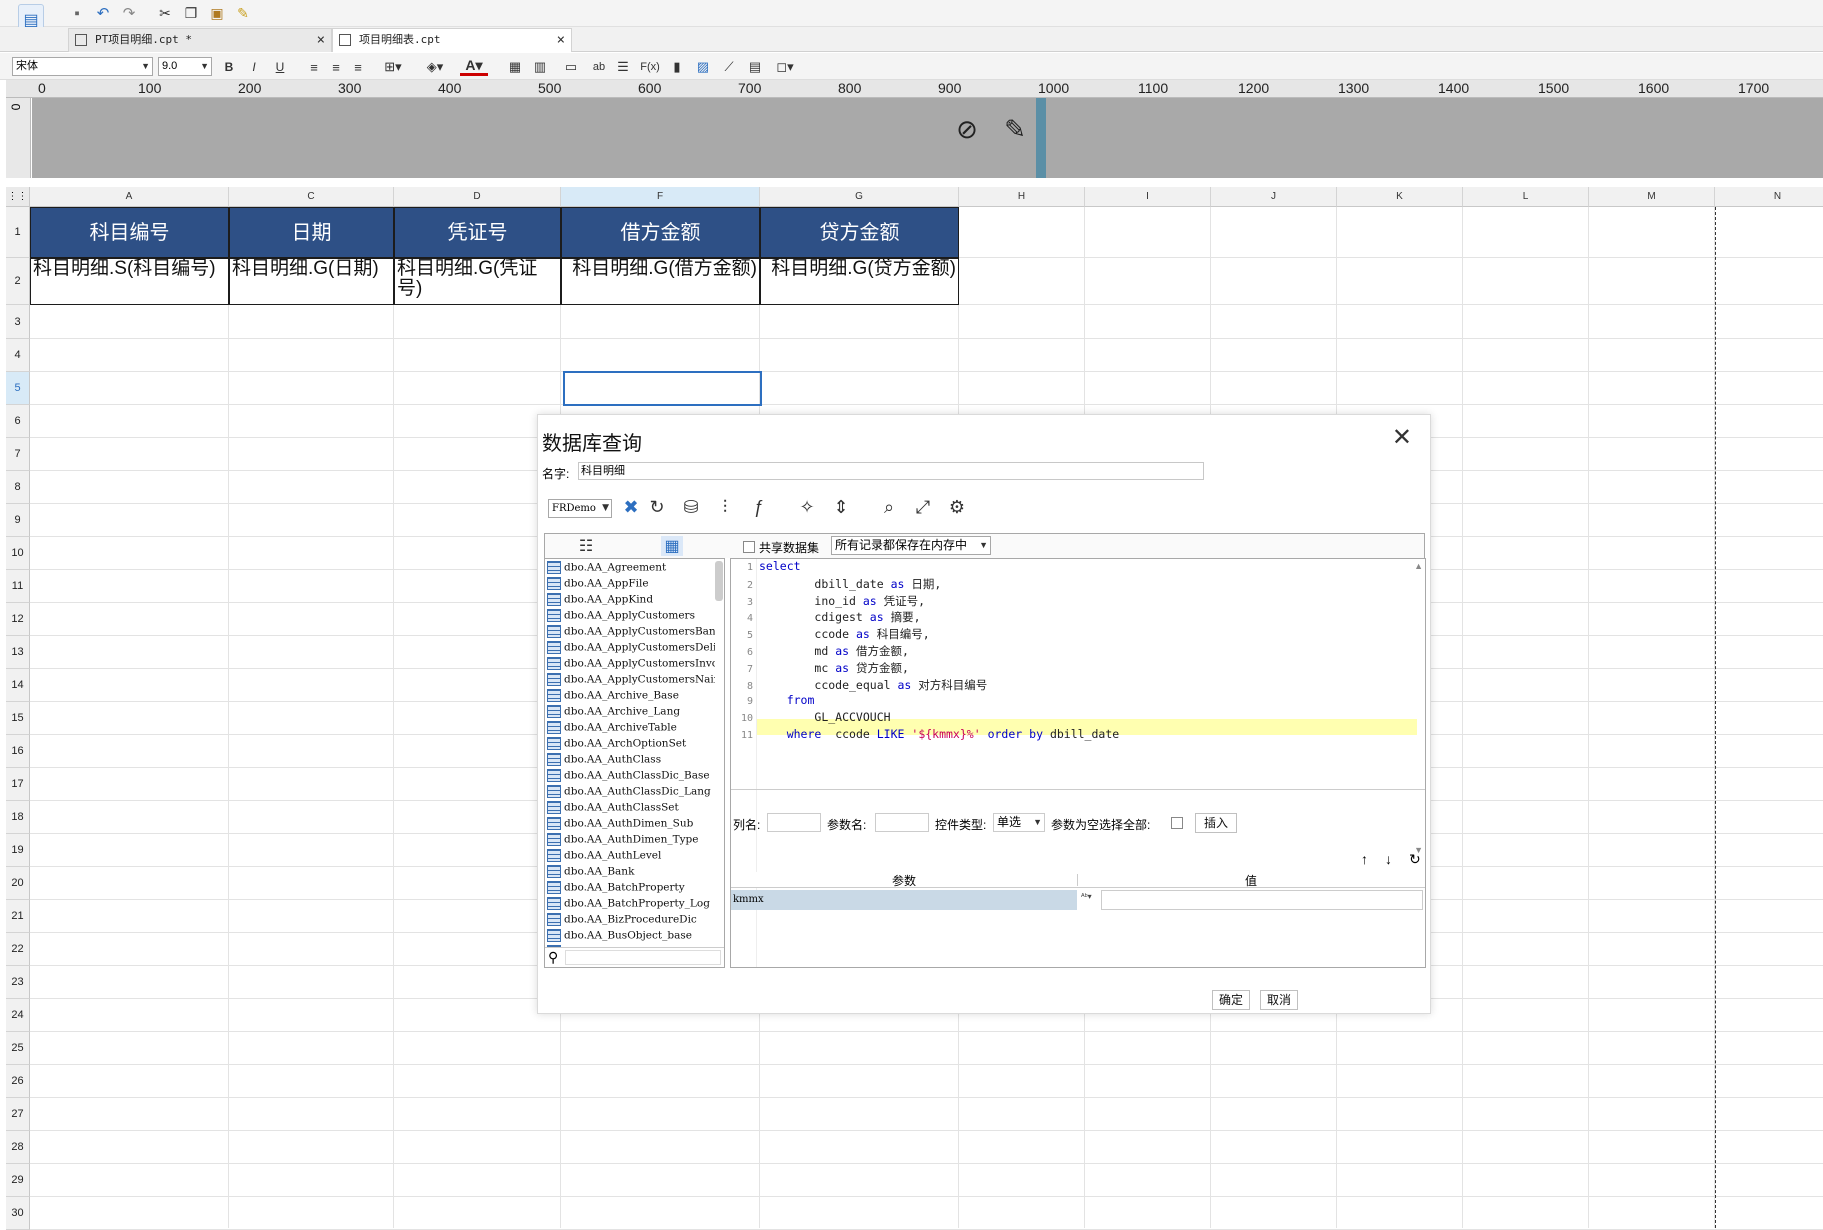 The image size is (1823, 1230). Describe the element at coordinates (1418, 566) in the screenshot. I see `scroll-up-icon: ▲` at that location.